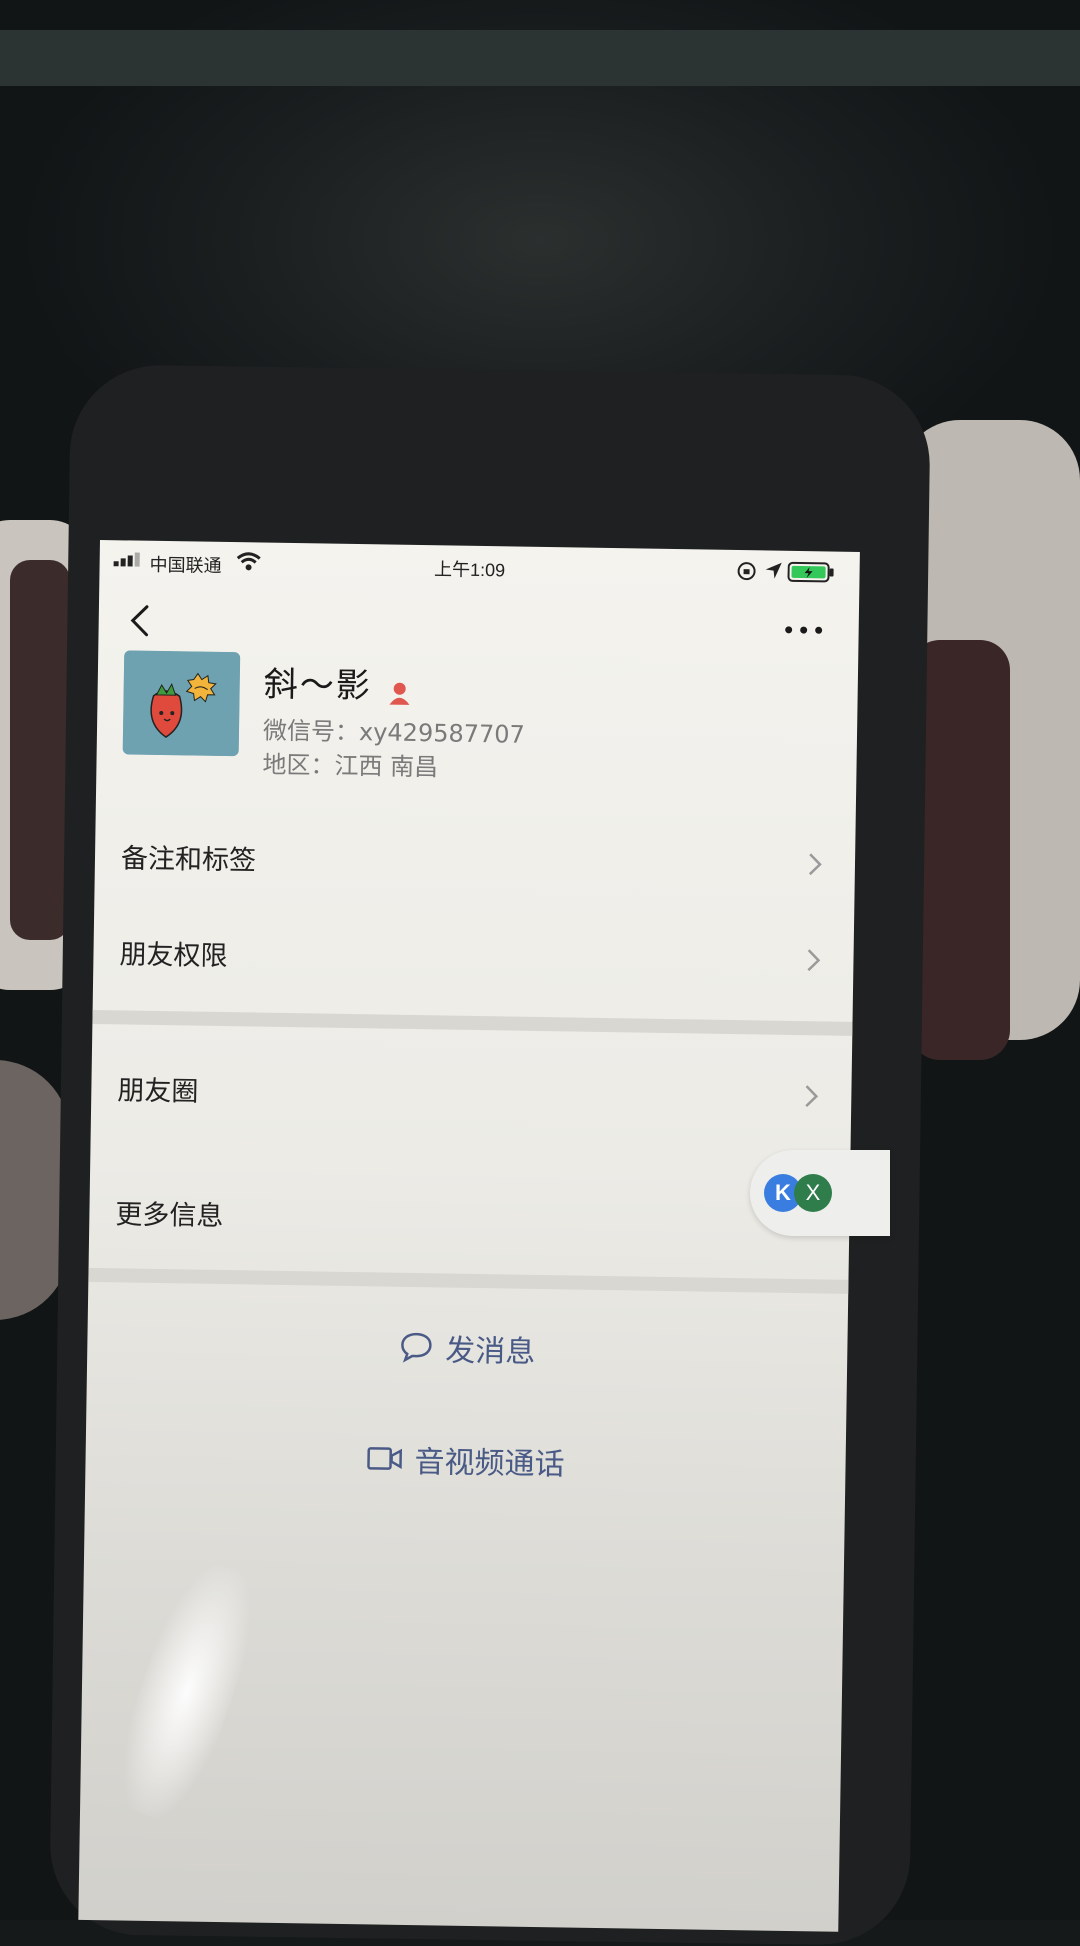 Image resolution: width=1080 pixels, height=1946 pixels. Describe the element at coordinates (140, 620) in the screenshot. I see `back-icon` at that location.